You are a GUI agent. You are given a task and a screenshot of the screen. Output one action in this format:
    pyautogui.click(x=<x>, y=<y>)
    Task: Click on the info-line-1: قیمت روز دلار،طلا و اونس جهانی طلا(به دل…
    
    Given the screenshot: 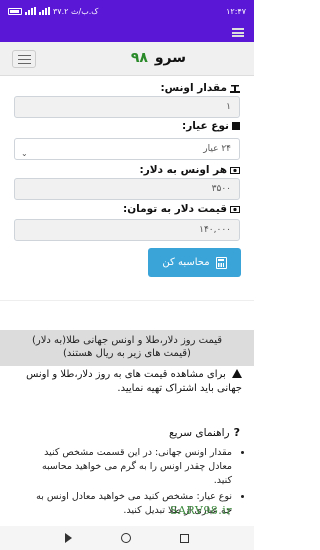 What is the action you would take?
    pyautogui.click(x=127, y=340)
    